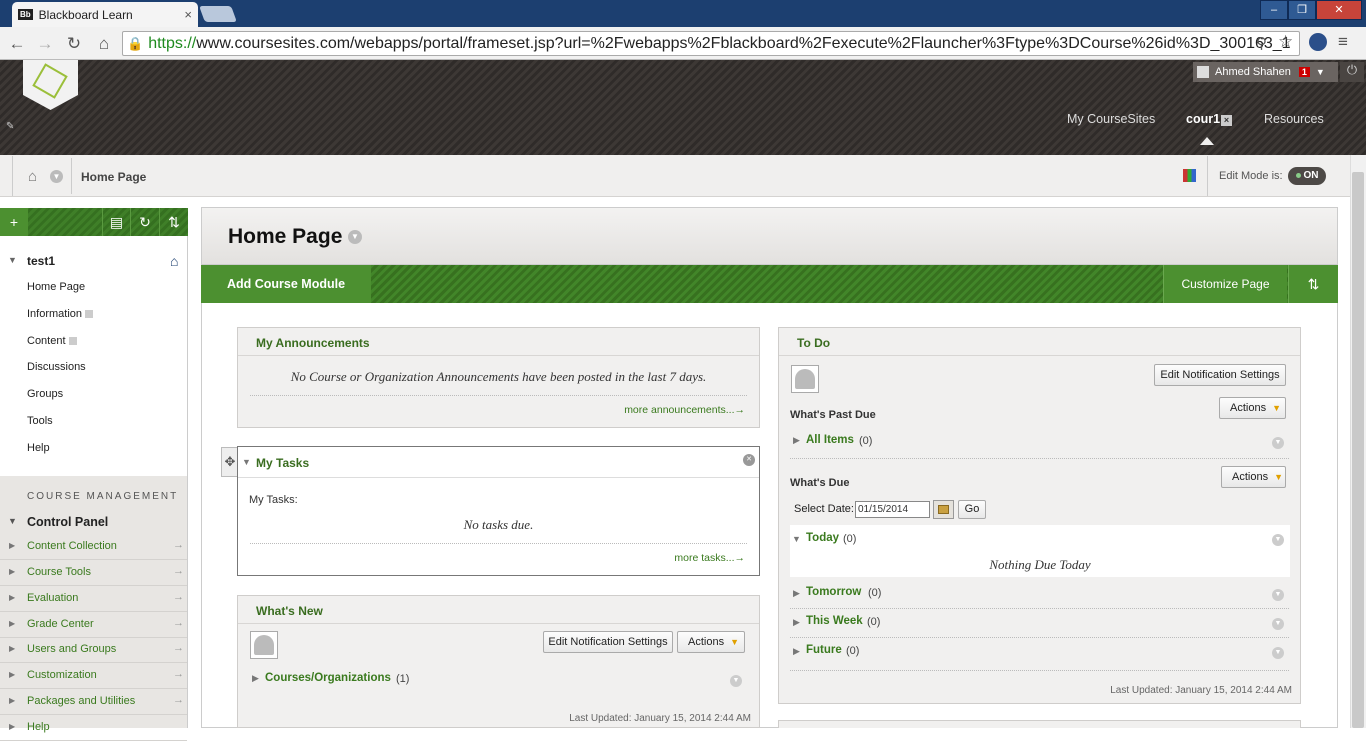 The width and height of the screenshot is (1366, 741). I want to click on today-count: (0), so click(850, 539).